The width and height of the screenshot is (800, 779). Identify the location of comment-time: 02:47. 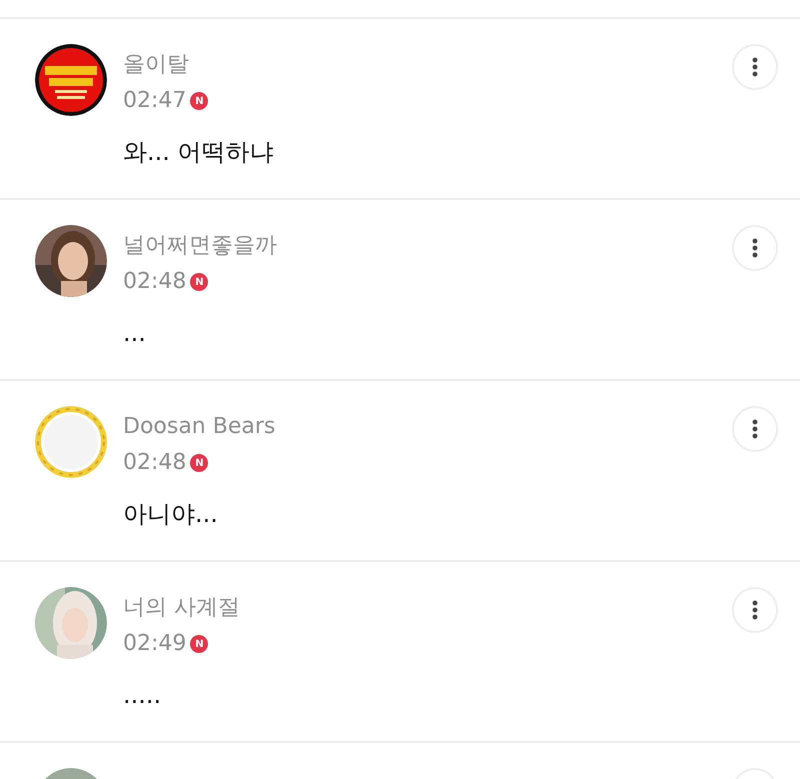
(154, 101).